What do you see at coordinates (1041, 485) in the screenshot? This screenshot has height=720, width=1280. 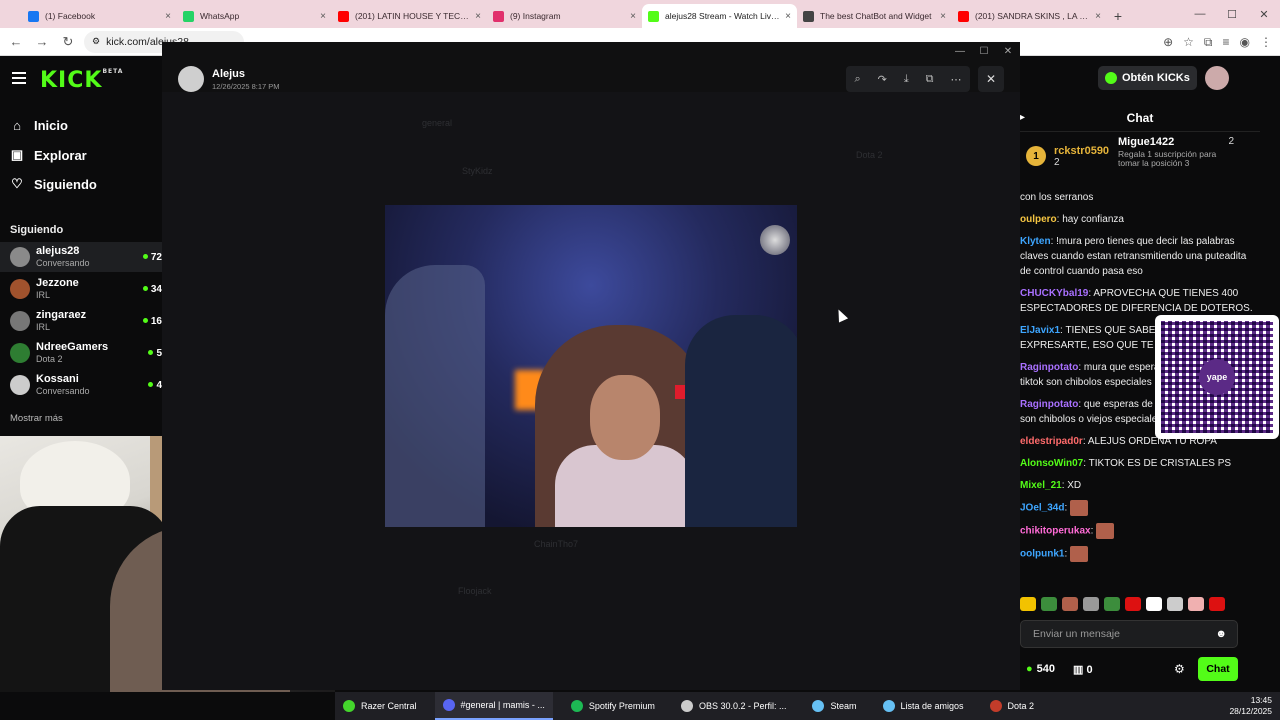 I see `chat-username: Mixel_21` at bounding box center [1041, 485].